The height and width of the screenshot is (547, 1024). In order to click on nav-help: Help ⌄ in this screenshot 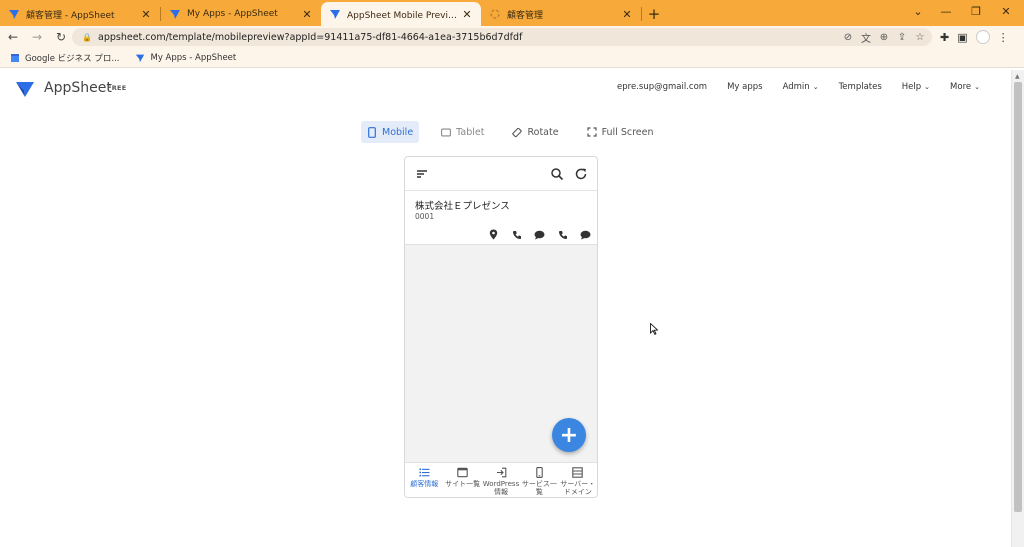, I will do `click(916, 87)`.